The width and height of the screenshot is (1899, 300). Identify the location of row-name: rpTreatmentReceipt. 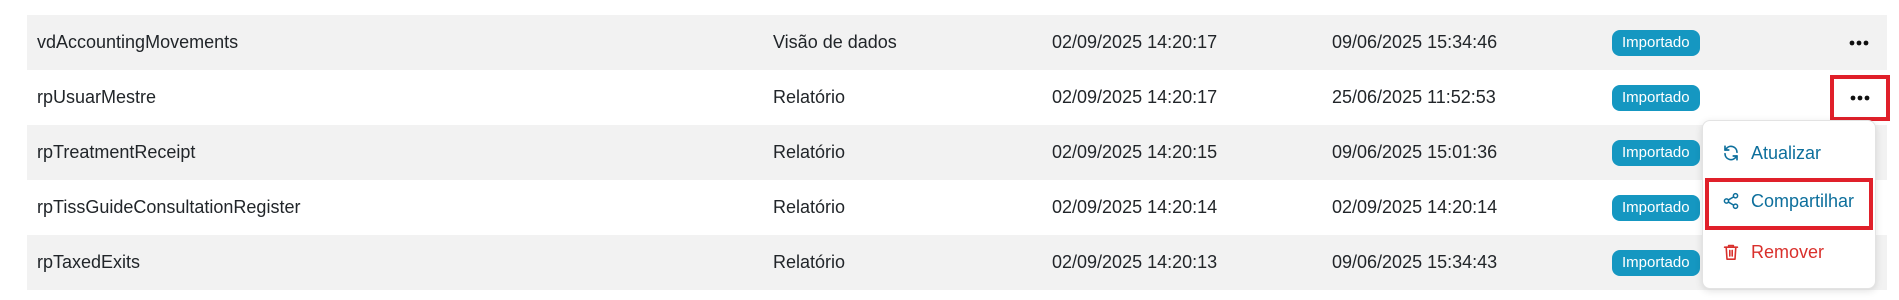
(116, 152).